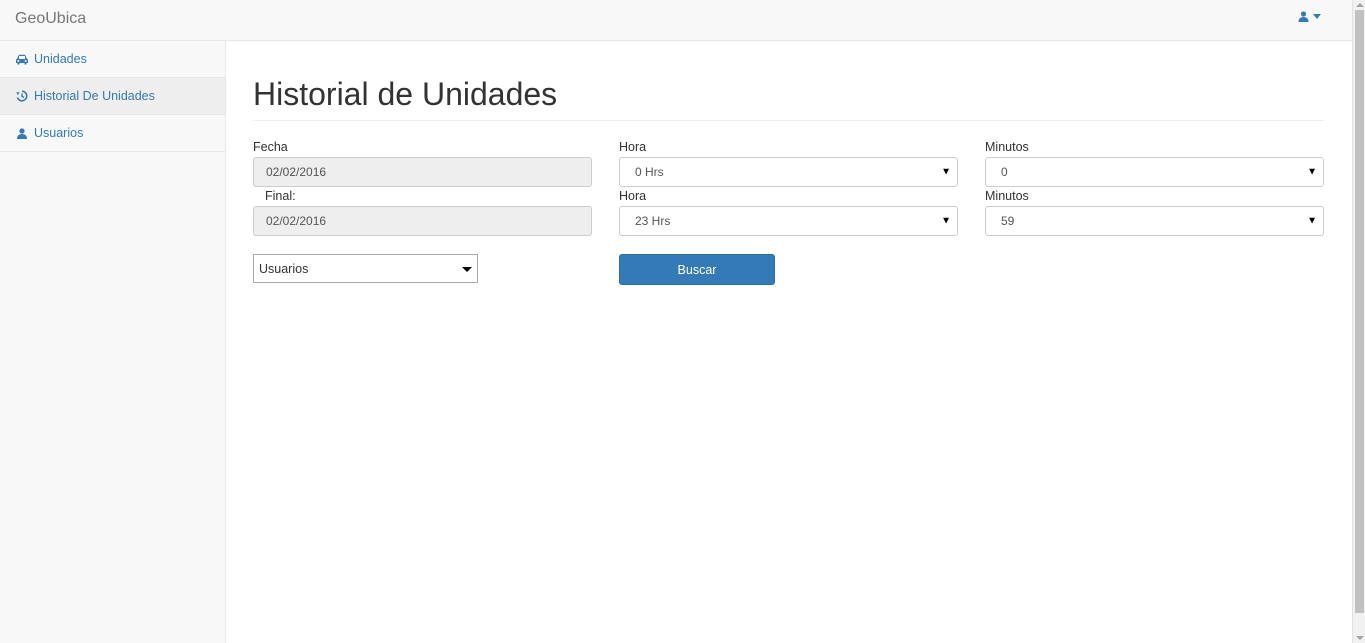 This screenshot has width=1365, height=643. What do you see at coordinates (1360, 5) in the screenshot?
I see `scroll-up-icon` at bounding box center [1360, 5].